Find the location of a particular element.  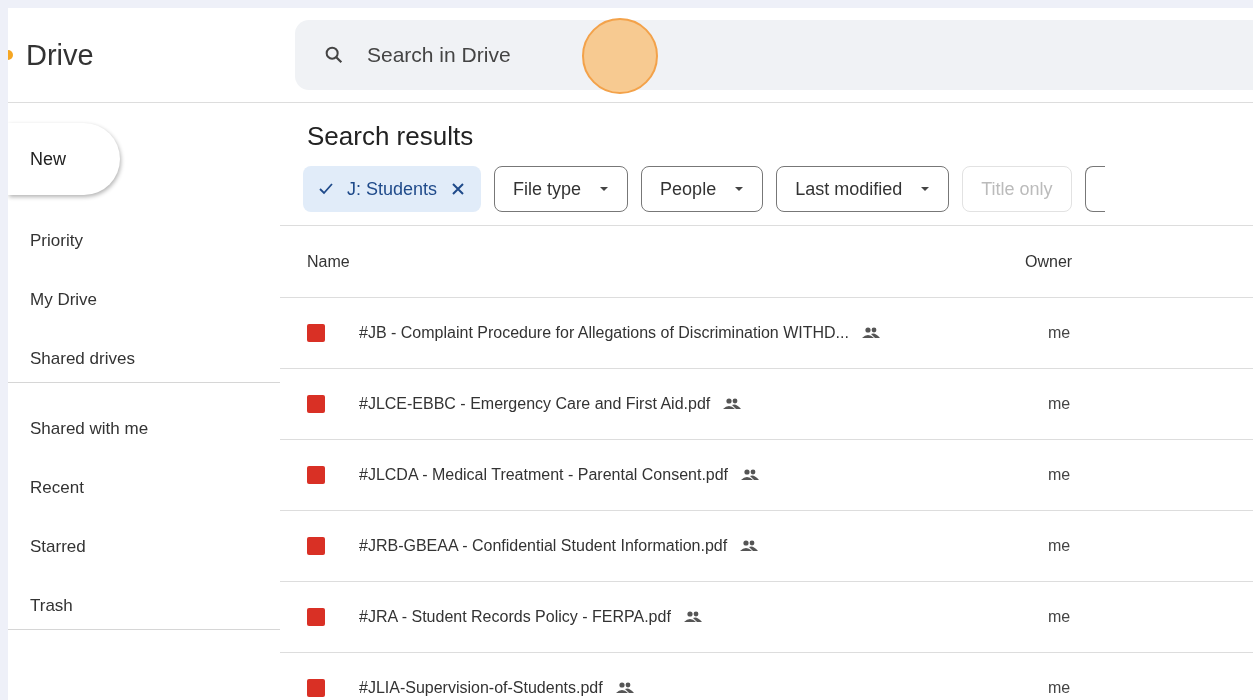

results-title: Search results is located at coordinates (391, 136).